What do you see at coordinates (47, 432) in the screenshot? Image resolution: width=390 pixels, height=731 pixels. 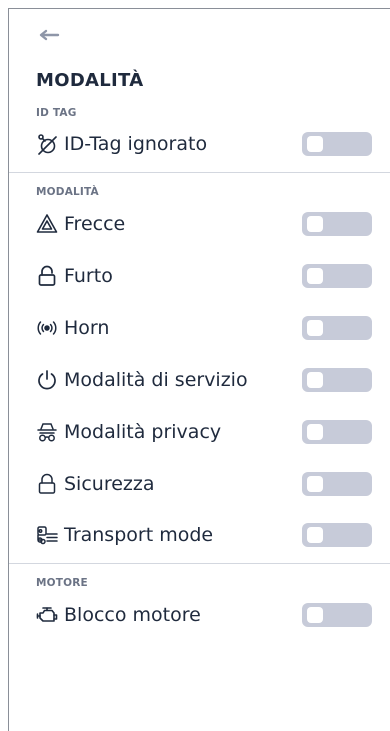 I see `incognito-icon` at bounding box center [47, 432].